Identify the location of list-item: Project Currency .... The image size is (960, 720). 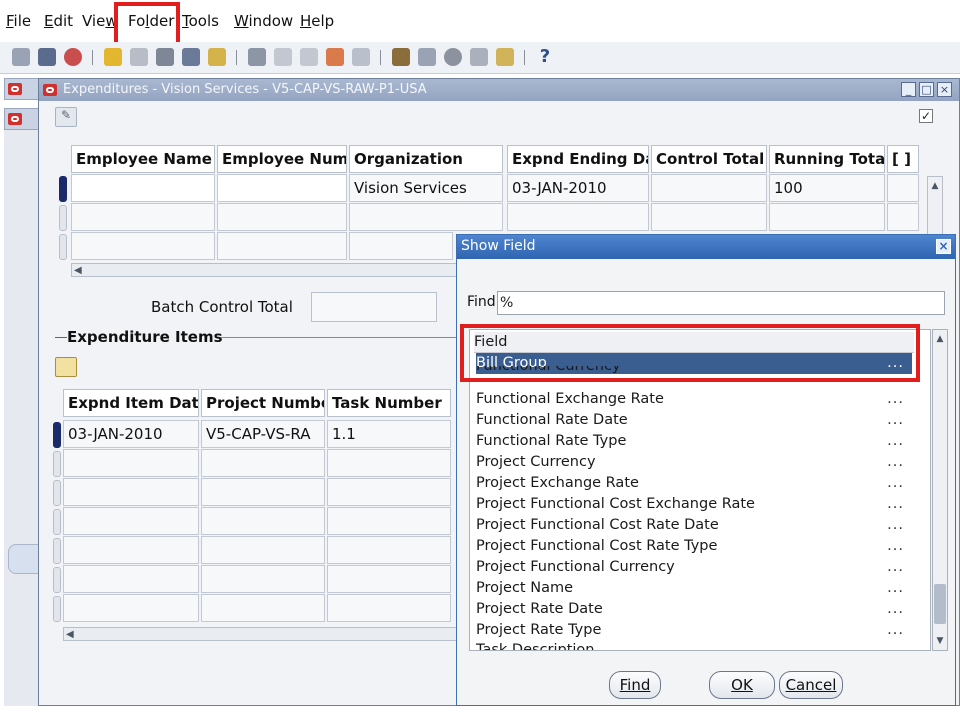
(694, 462).